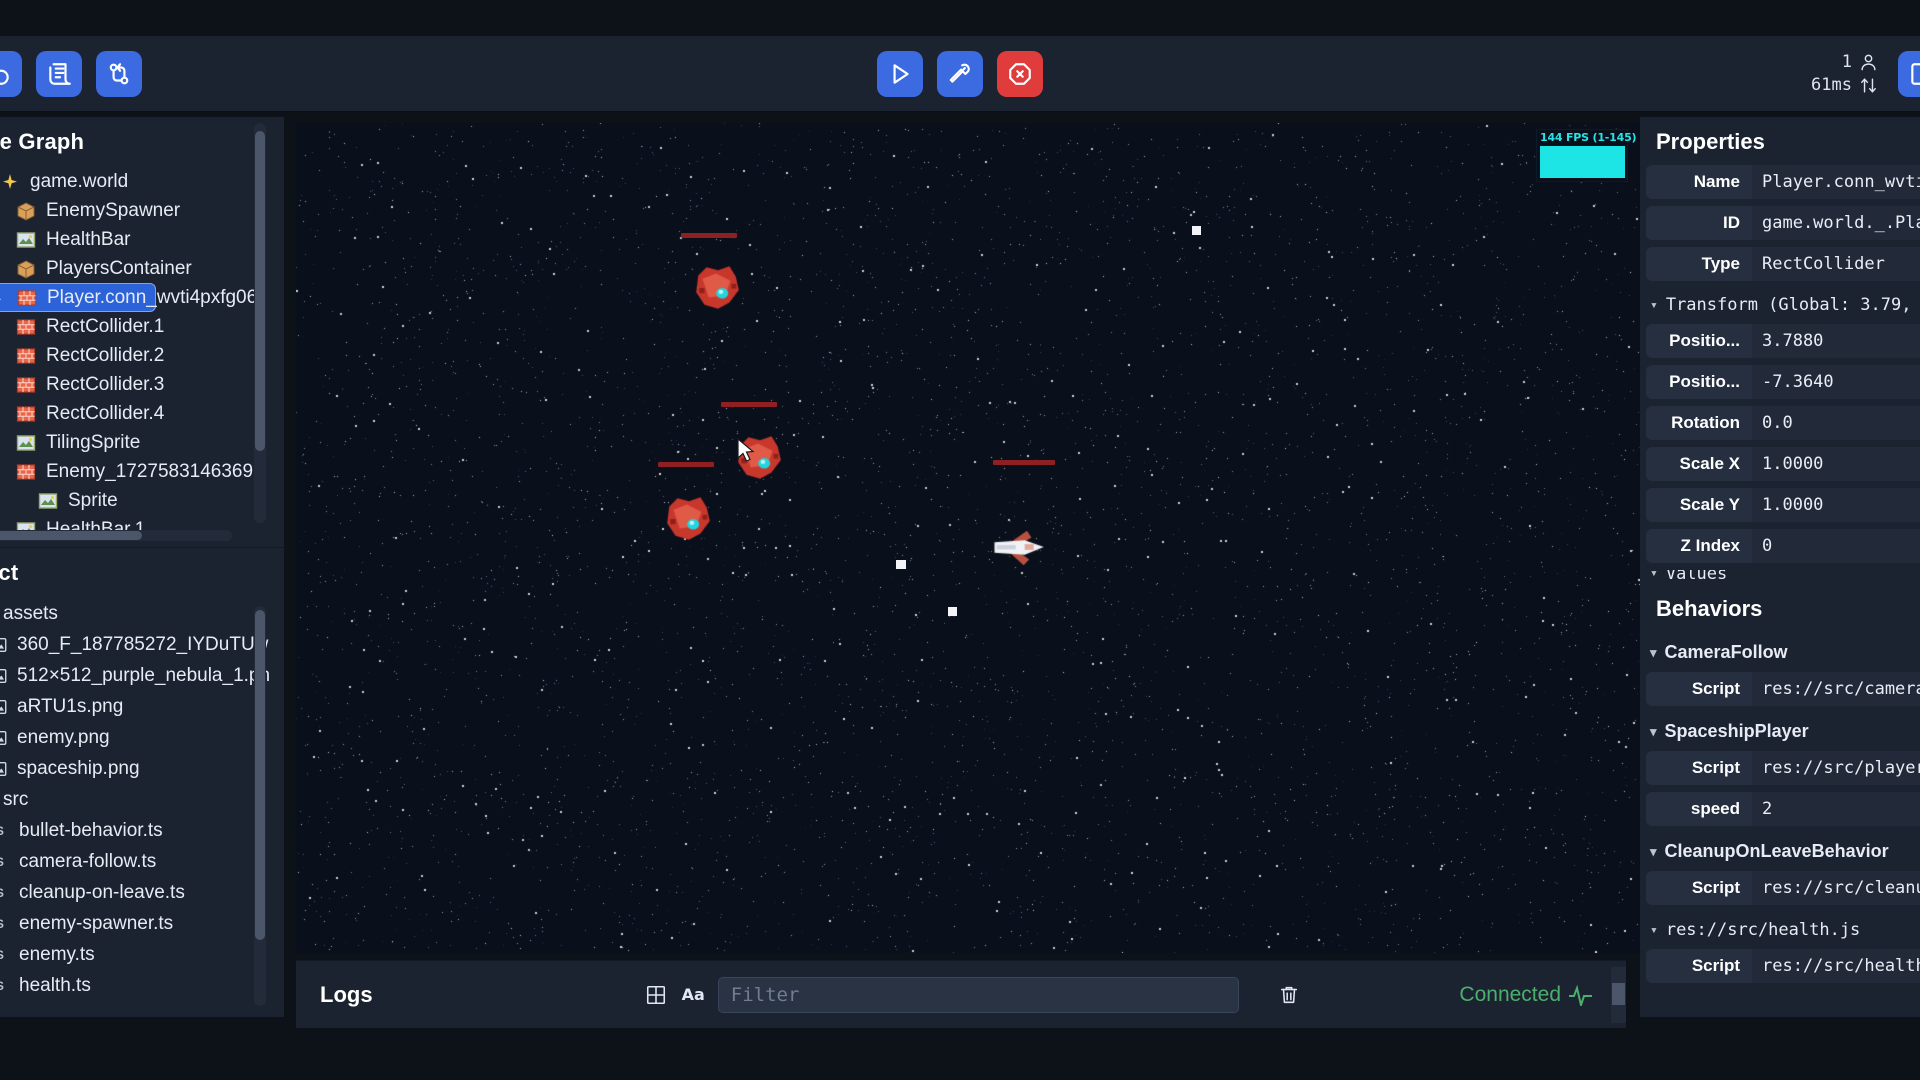 This screenshot has height=1080, width=1920. Describe the element at coordinates (1699, 223) in the screenshot. I see `property-label: ID` at that location.